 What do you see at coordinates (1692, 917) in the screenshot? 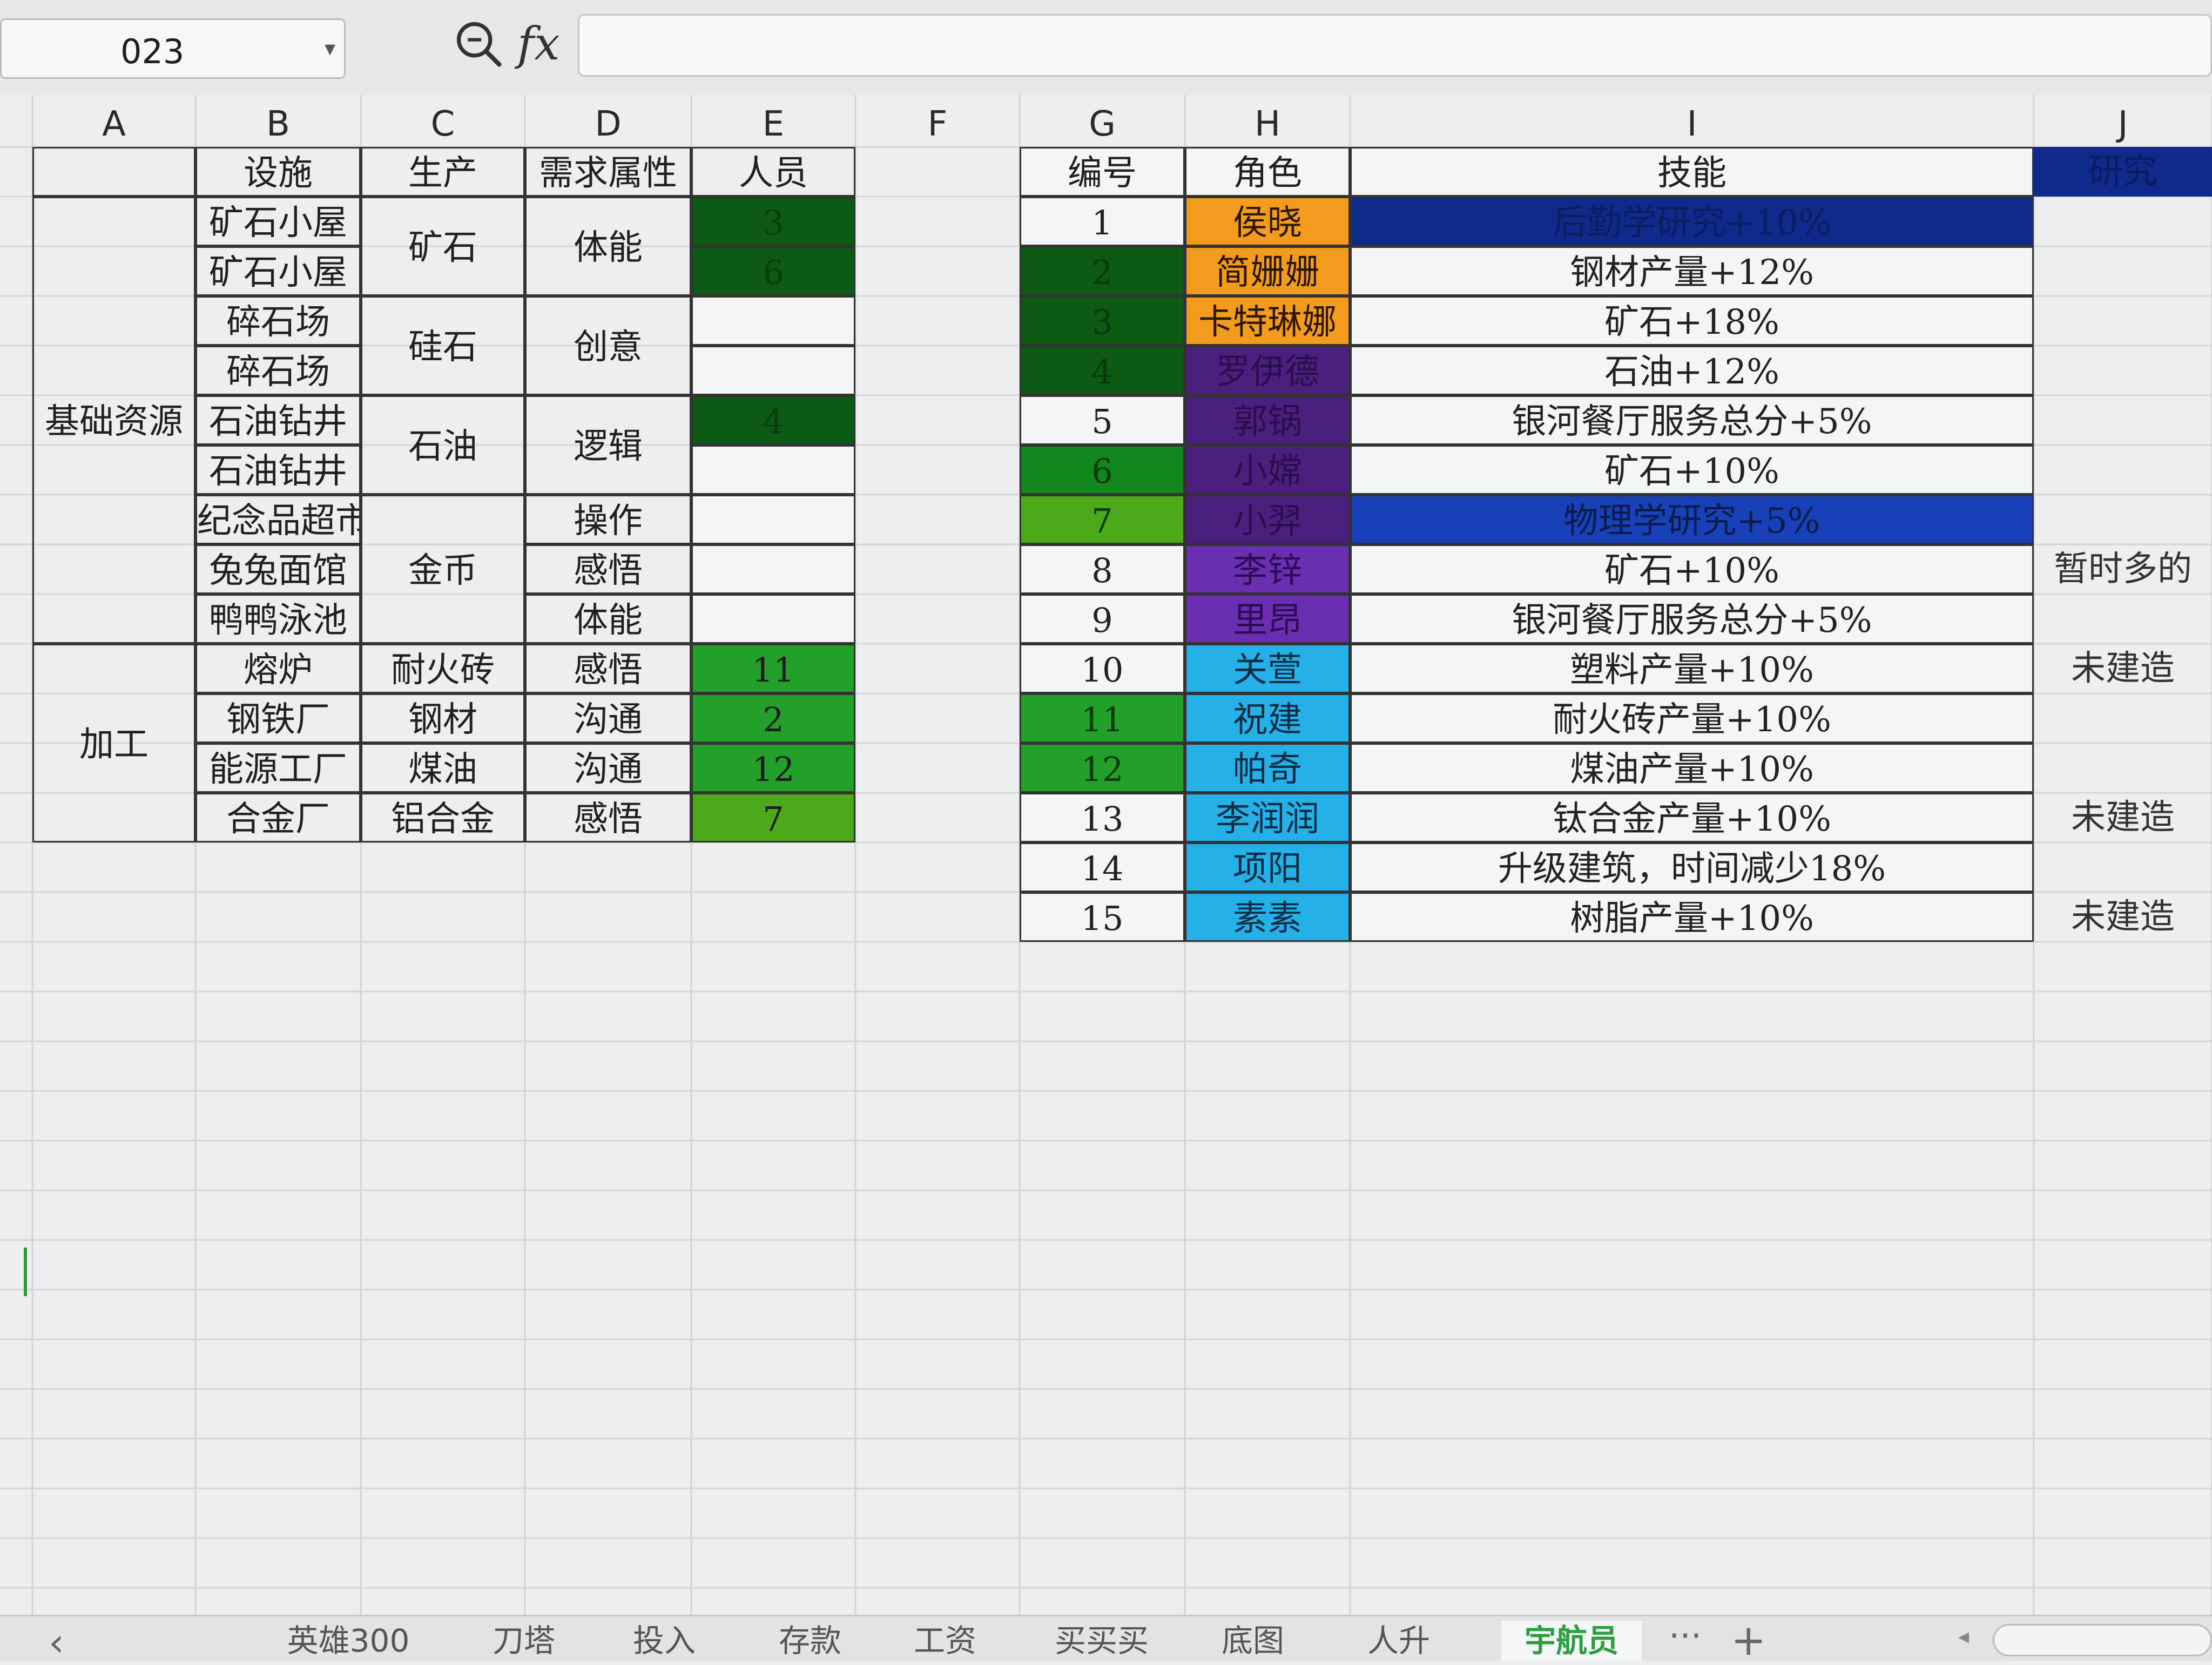
I see `skill-cell: 树脂产量+10%` at bounding box center [1692, 917].